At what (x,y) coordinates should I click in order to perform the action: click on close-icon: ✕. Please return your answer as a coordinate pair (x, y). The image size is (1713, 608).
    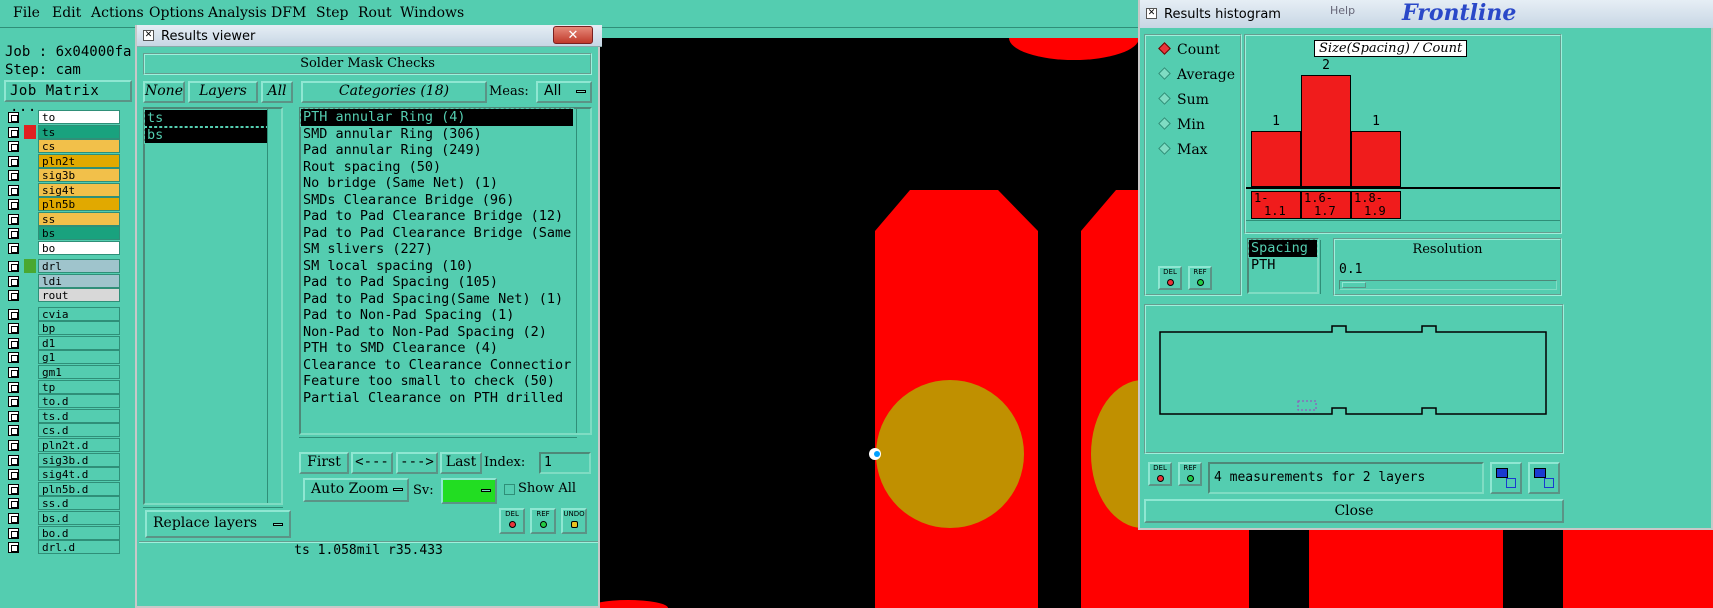
    Looking at the image, I should click on (573, 35).